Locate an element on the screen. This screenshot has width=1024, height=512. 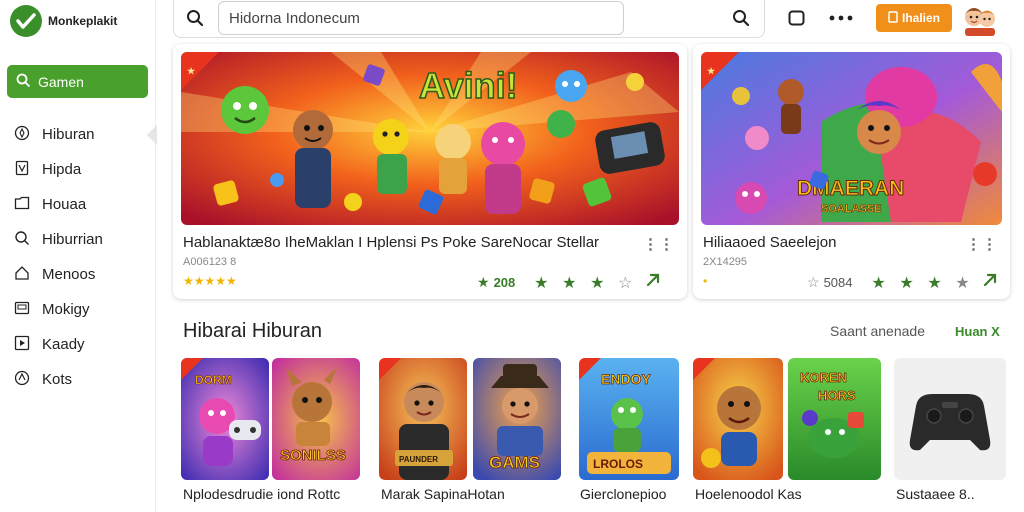
sidebar-item-houaa: Houaa is located at coordinates (78, 204).